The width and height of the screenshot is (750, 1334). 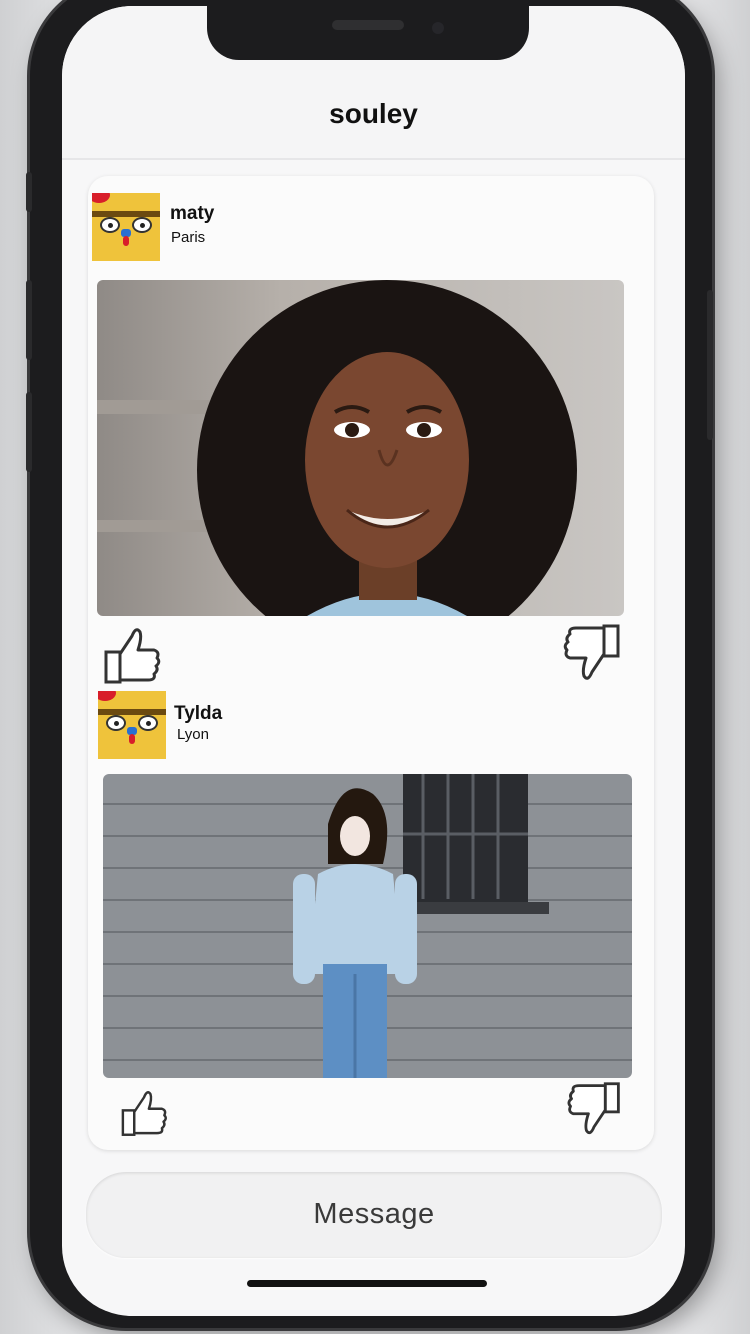 I want to click on camera, so click(x=438, y=28).